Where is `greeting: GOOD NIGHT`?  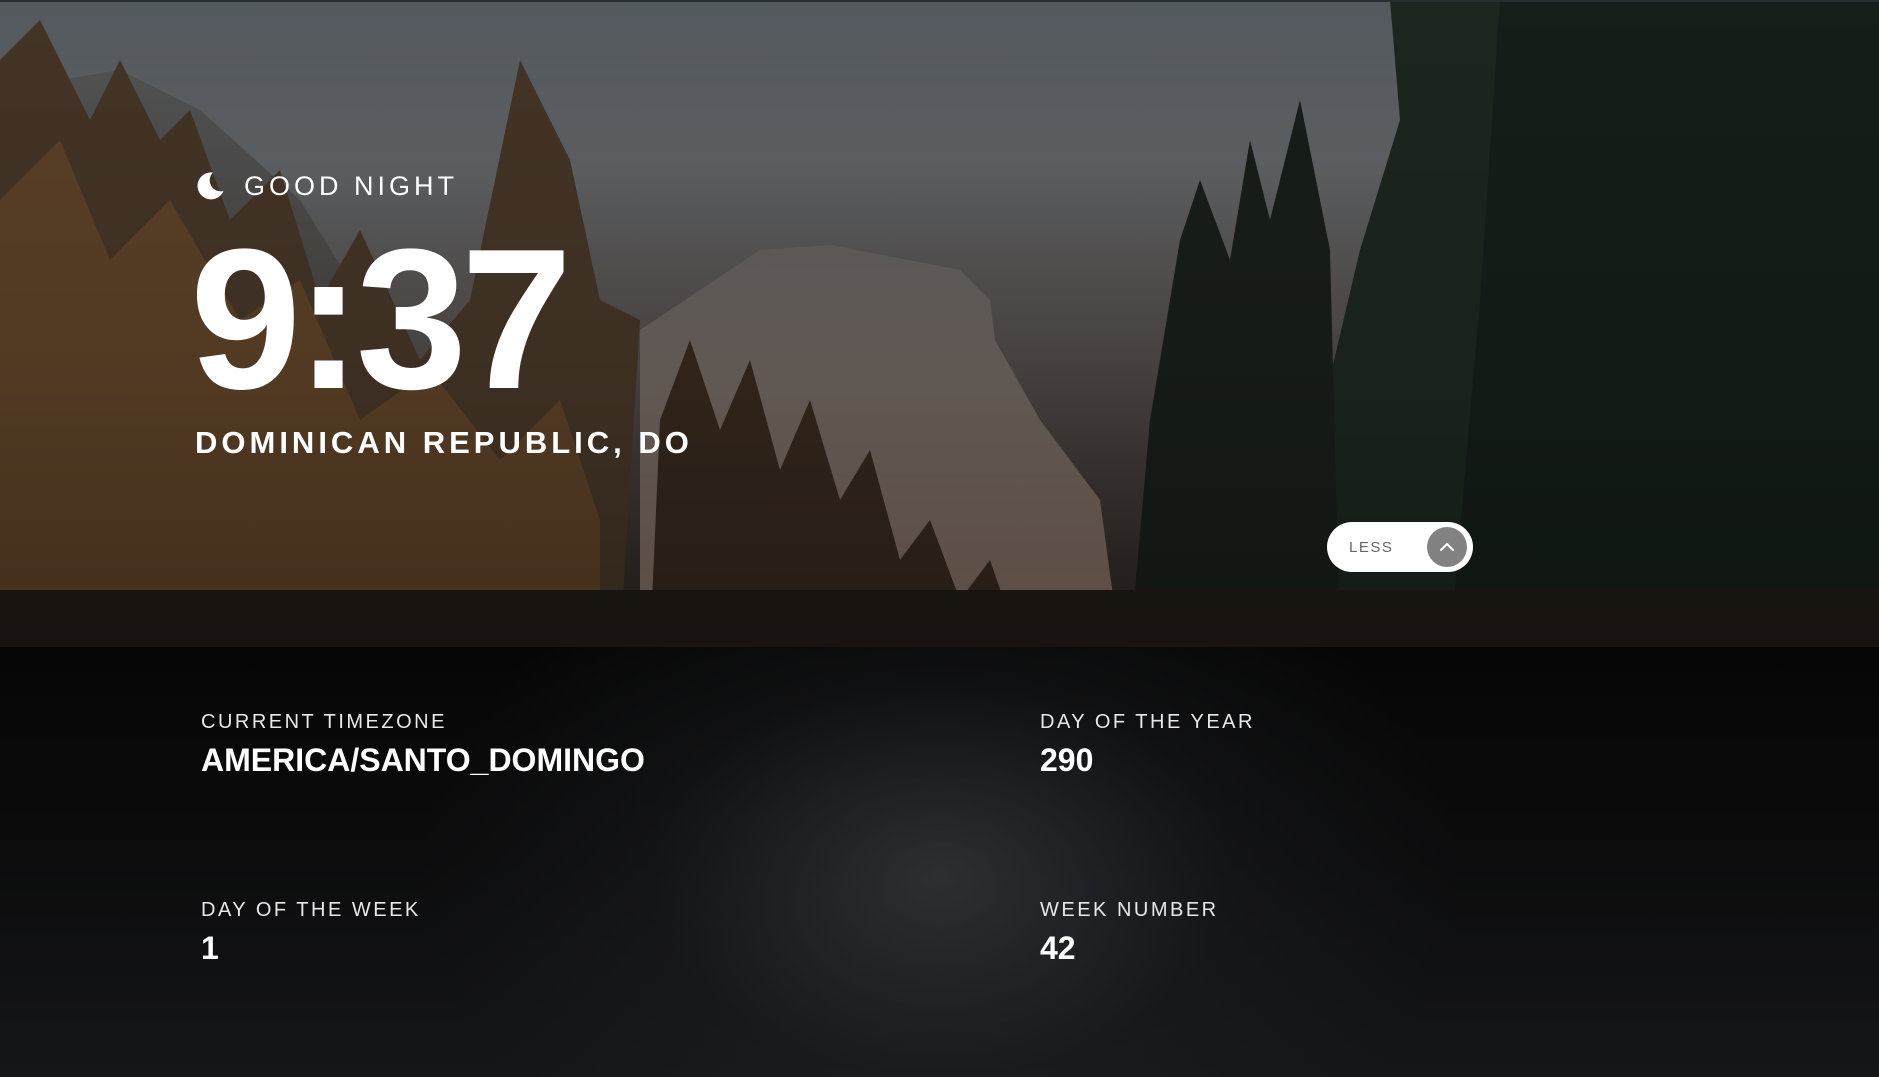
greeting: GOOD NIGHT is located at coordinates (326, 186).